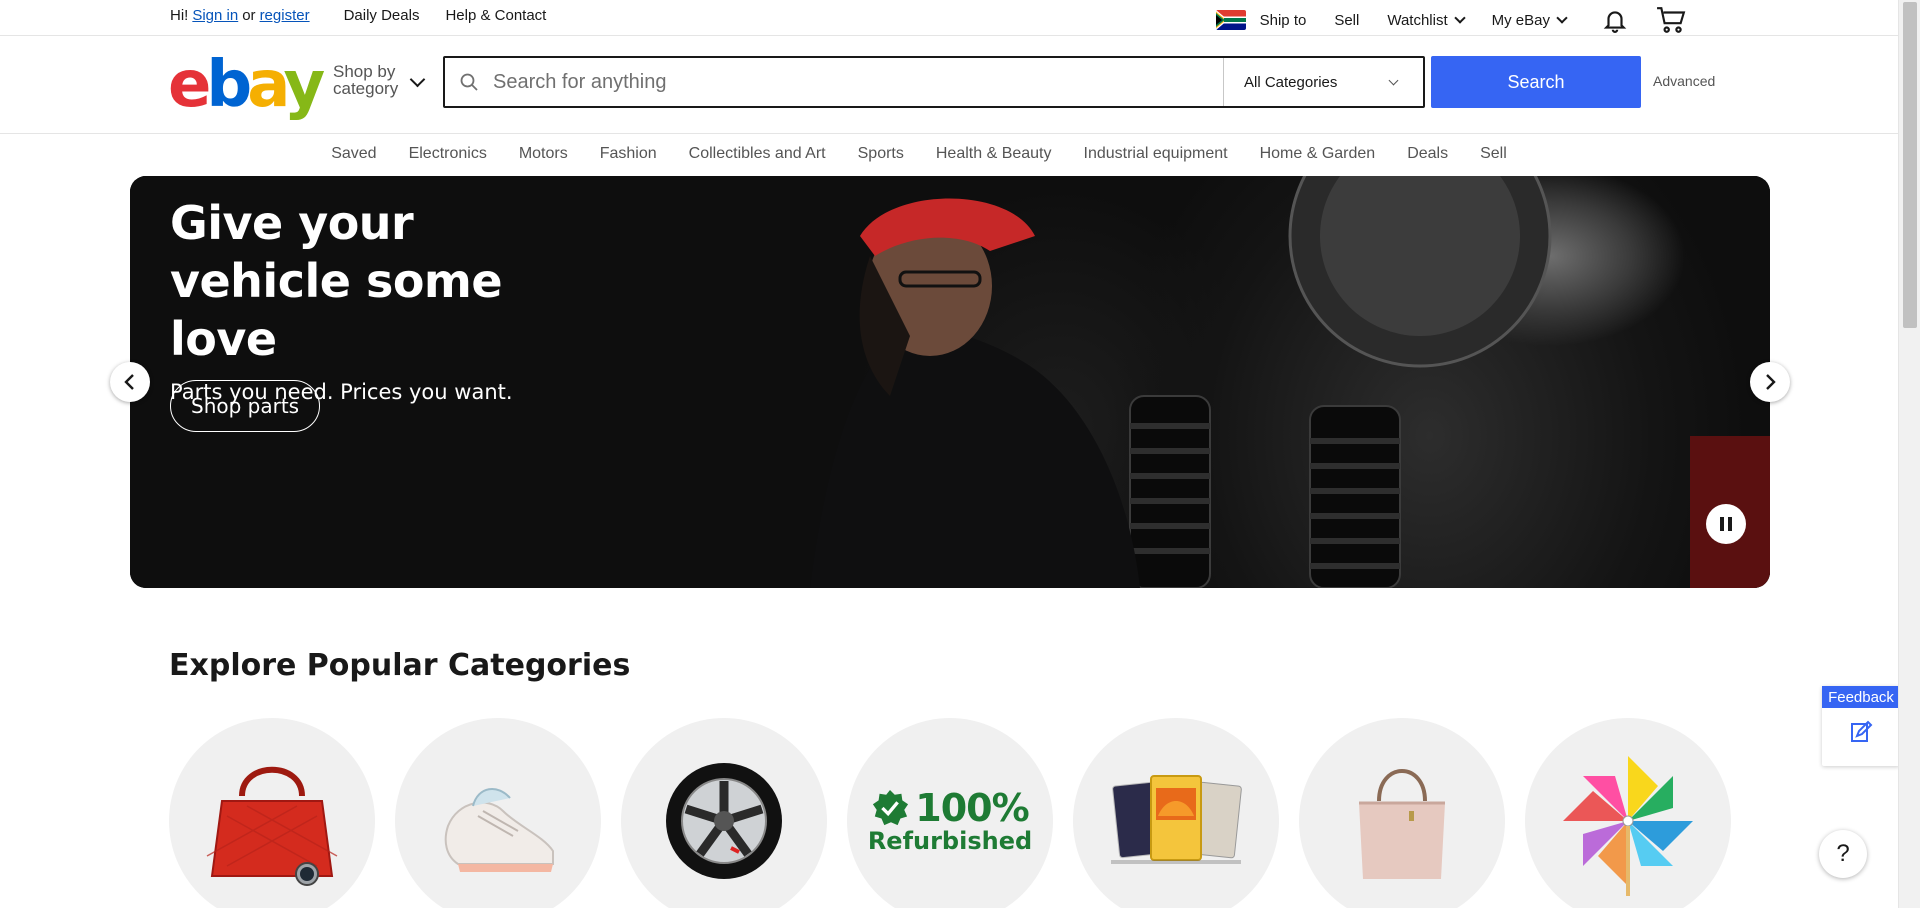 This screenshot has height=908, width=1920. Describe the element at coordinates (1417, 20) in the screenshot. I see `watchlist-label: Watchlist` at that location.